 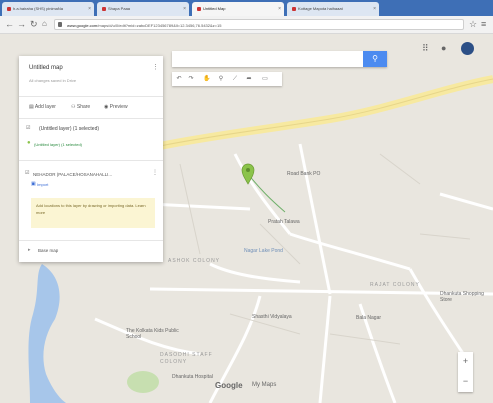 What do you see at coordinates (194, 261) in the screenshot?
I see `map-label: ASHOK COLONY` at bounding box center [194, 261].